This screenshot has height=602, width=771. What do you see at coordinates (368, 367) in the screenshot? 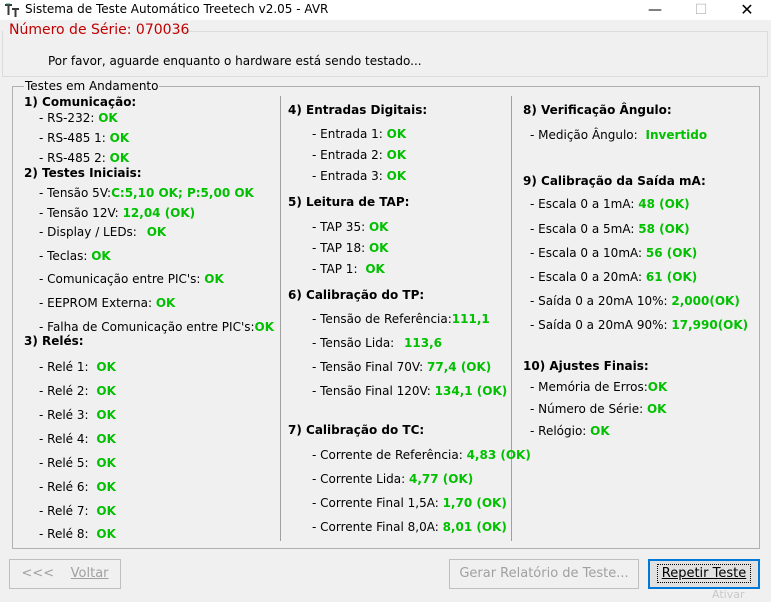
I see `result-label: - Tensão Final 70V:` at bounding box center [368, 367].